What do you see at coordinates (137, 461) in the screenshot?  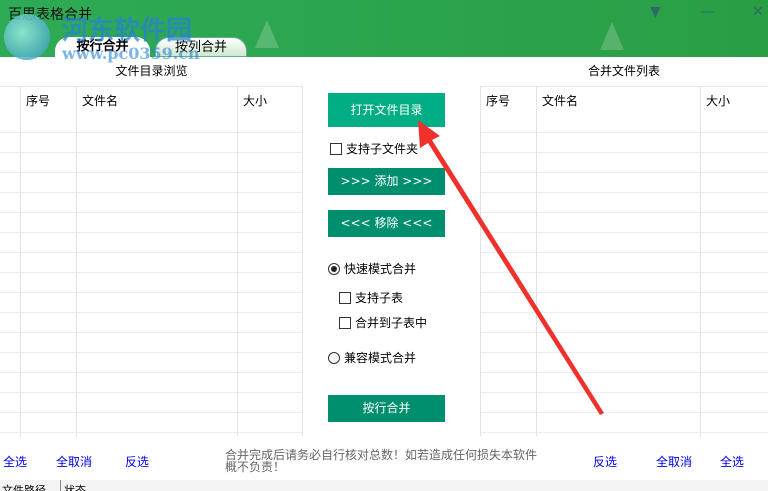 I see `left-invert-link: 反选` at bounding box center [137, 461].